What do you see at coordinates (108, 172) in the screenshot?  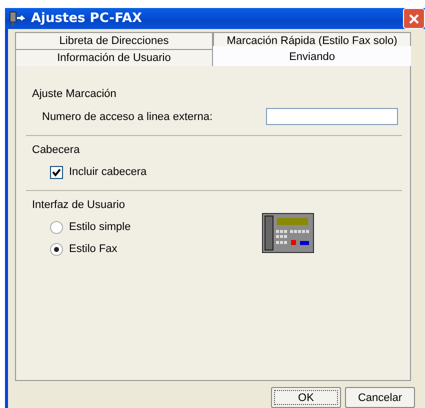 I see `checkbox-label: Incluir cabecera` at bounding box center [108, 172].